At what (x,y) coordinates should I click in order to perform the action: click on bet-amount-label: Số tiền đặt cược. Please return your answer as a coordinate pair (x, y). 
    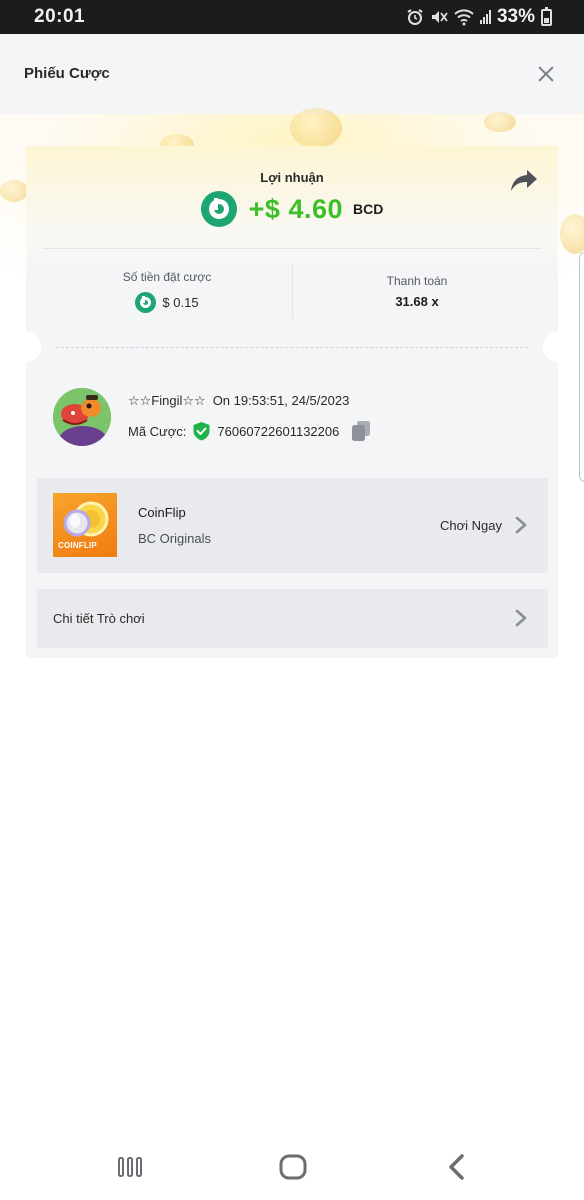
    Looking at the image, I should click on (167, 277).